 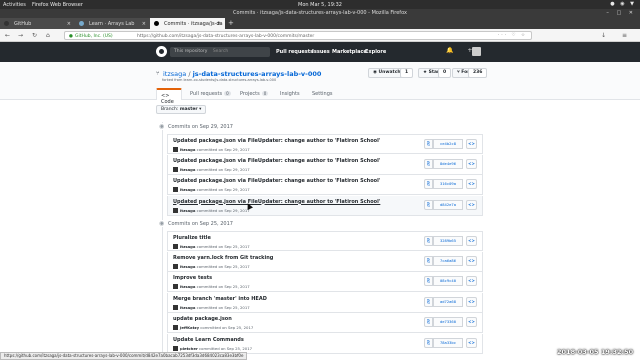 I want to click on commit-sha-link: 3289b65, so click(x=448, y=241).